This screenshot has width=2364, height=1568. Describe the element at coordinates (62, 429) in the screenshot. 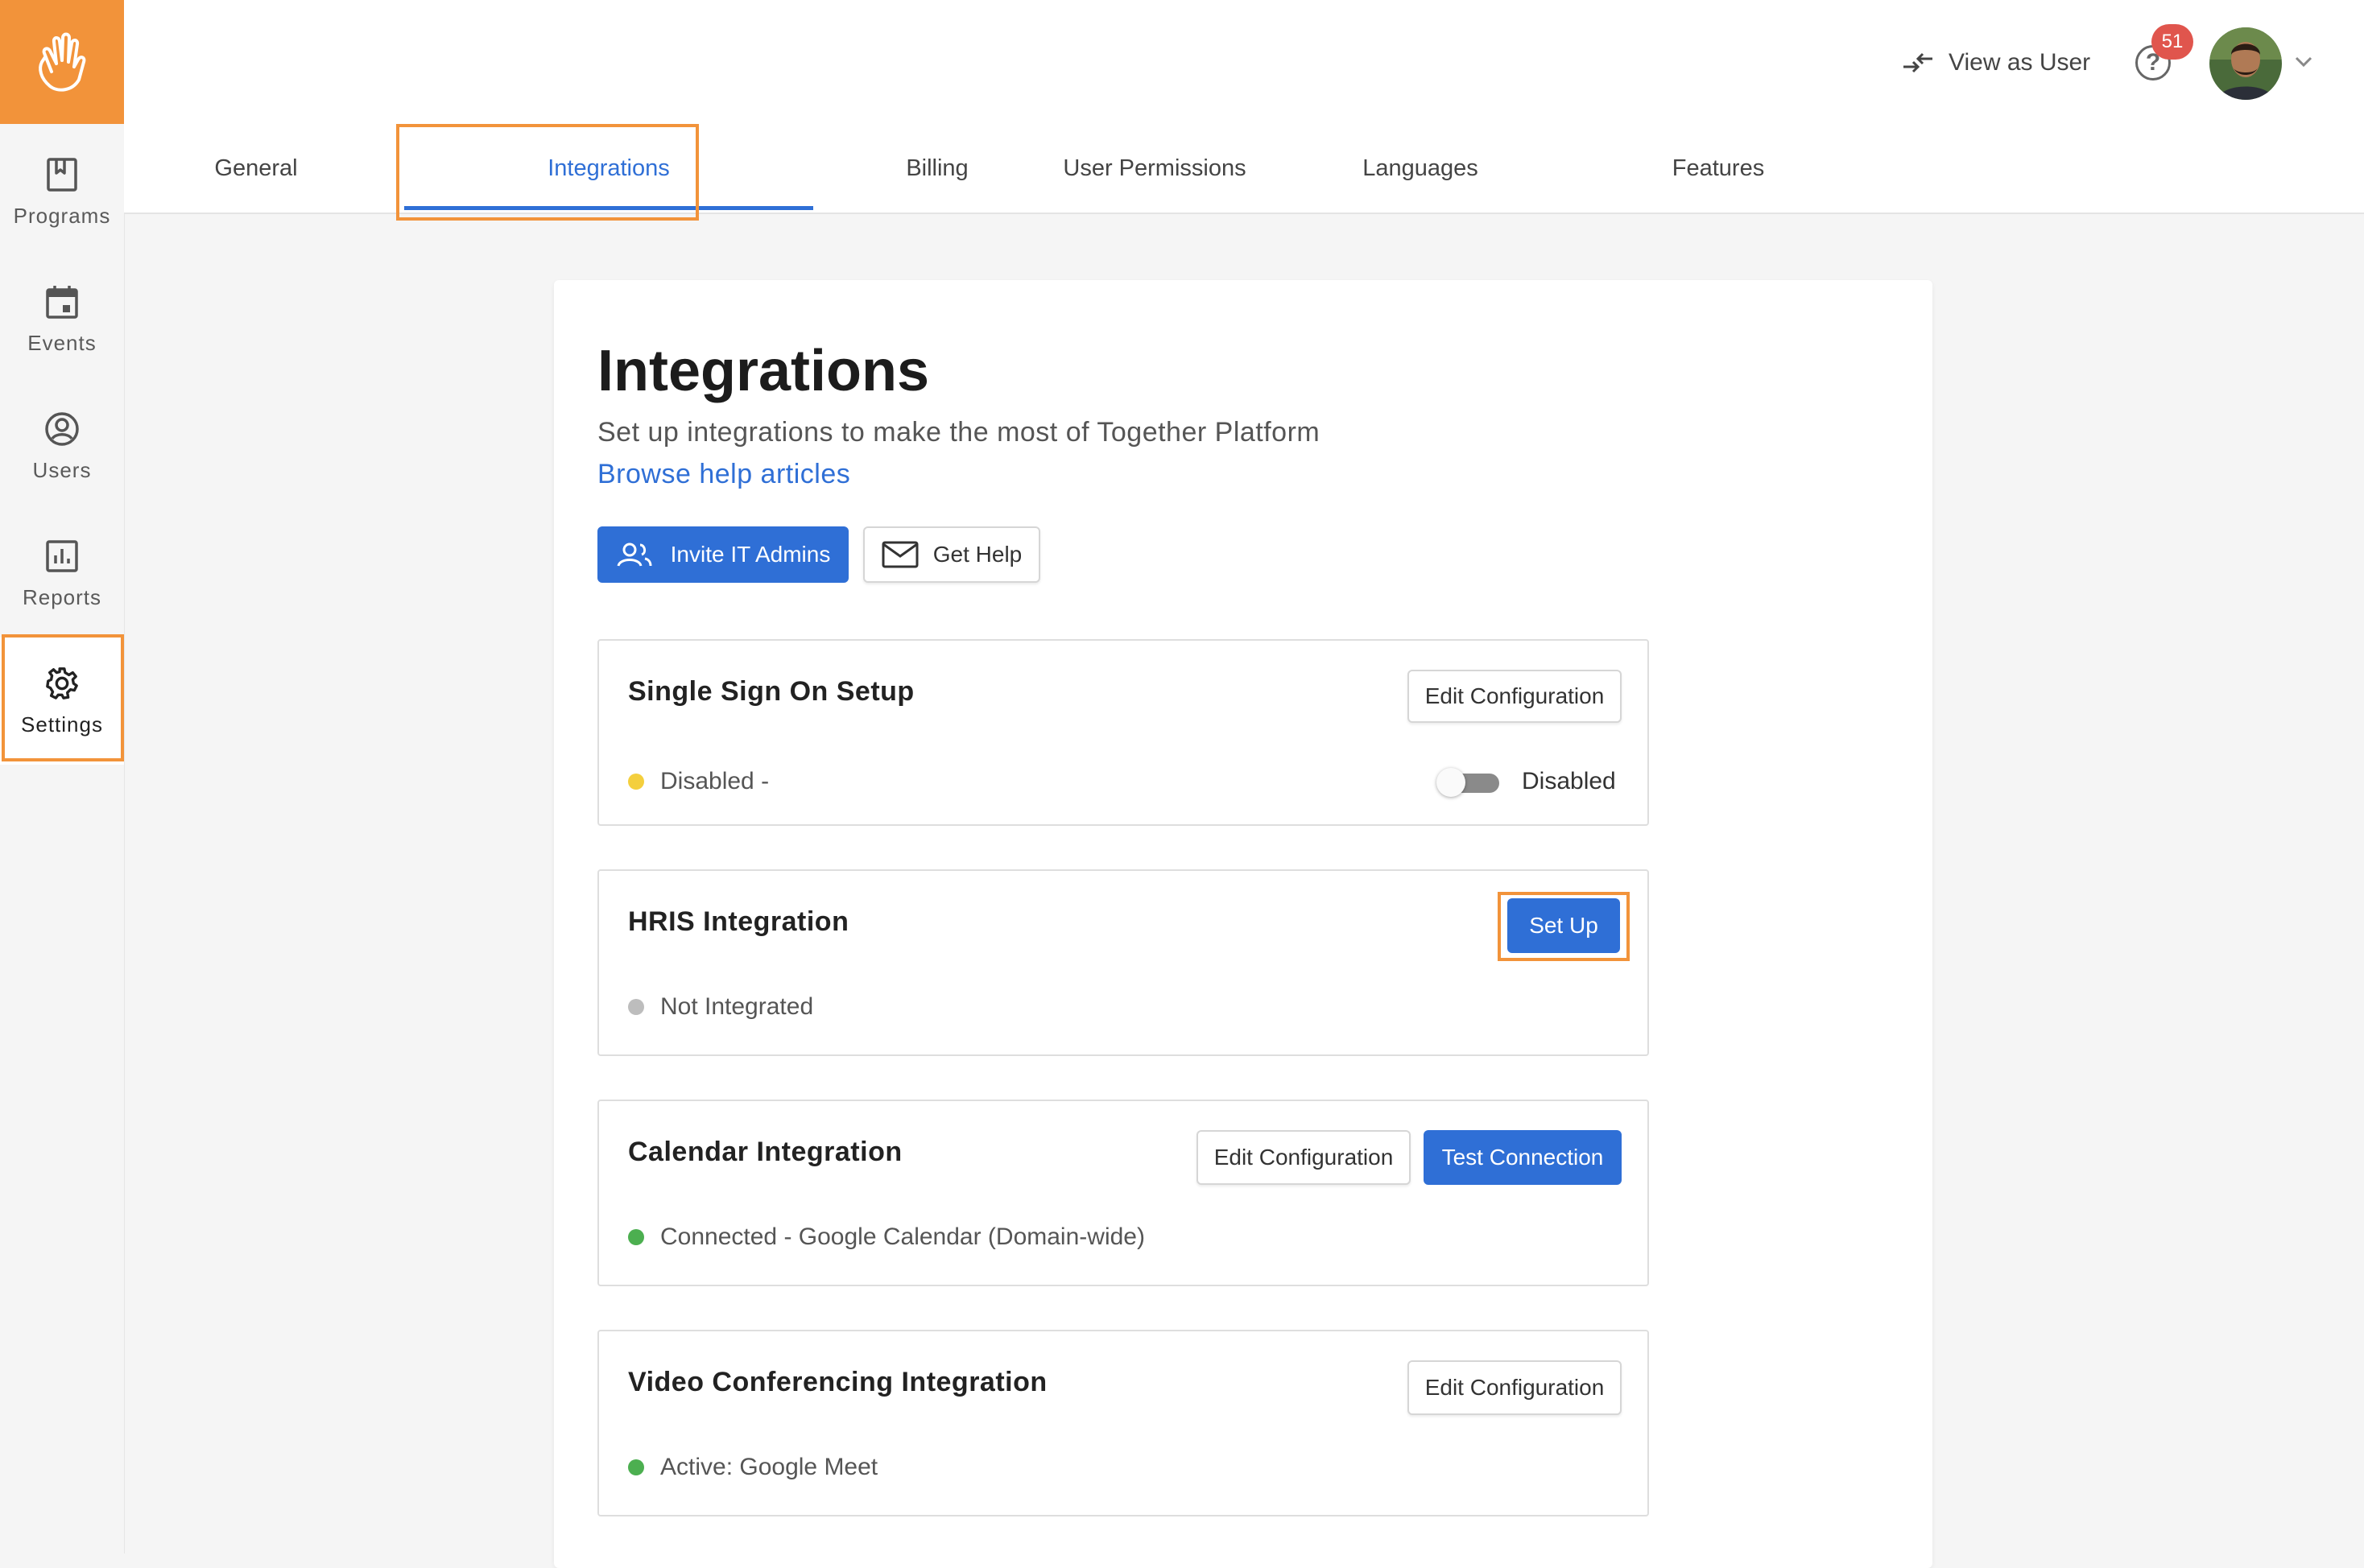

I see `user-circle-icon` at that location.